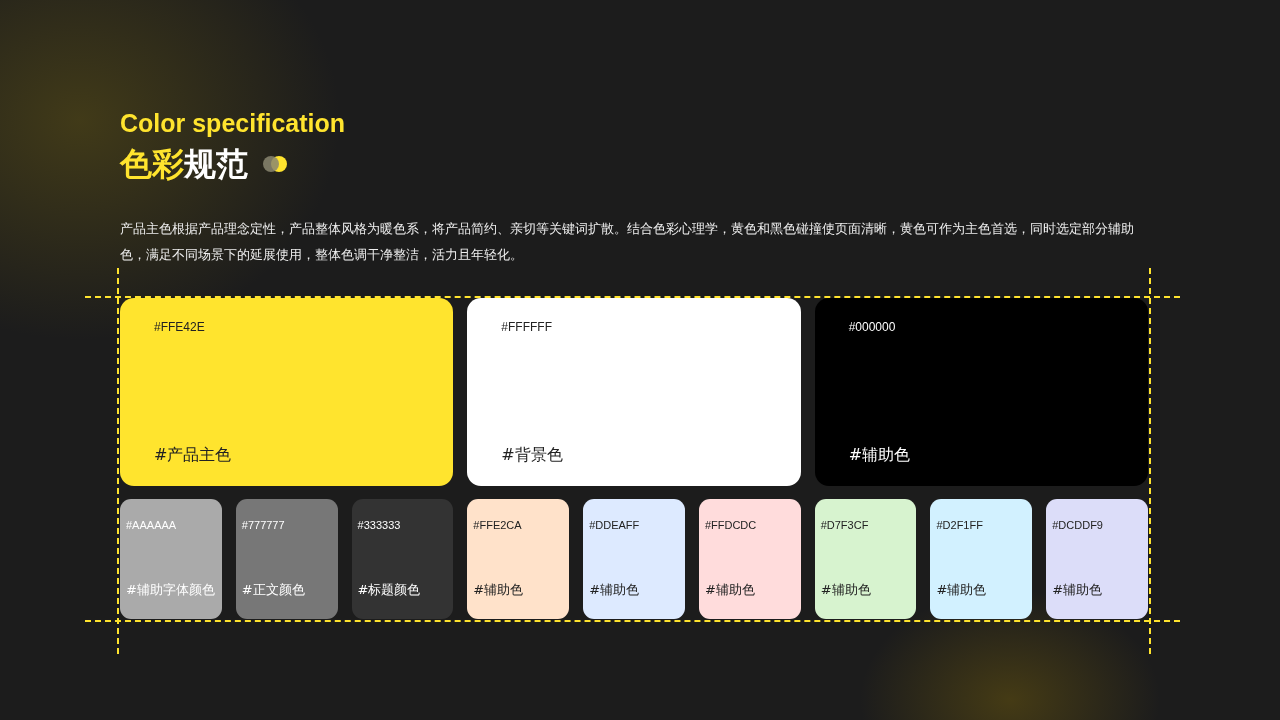  I want to click on hex-code: #D2F1FF, so click(960, 525).